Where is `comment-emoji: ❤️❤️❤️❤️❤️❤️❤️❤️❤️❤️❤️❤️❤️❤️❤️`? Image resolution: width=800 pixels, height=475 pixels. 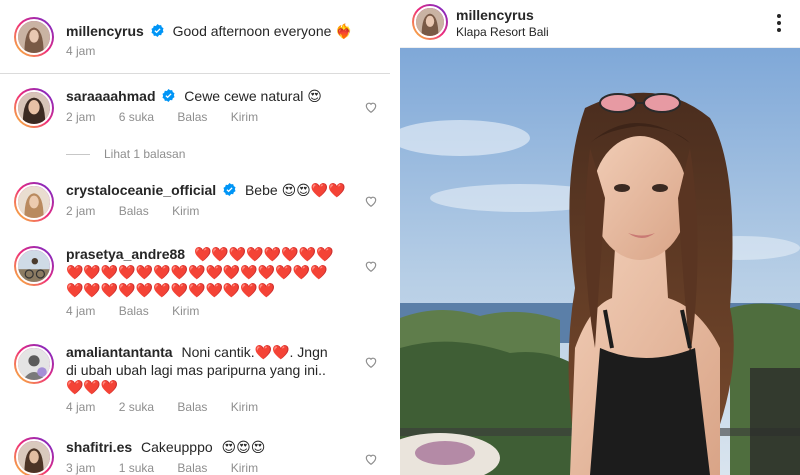 comment-emoji: ❤️❤️❤️❤️❤️❤️❤️❤️❤️❤️❤️❤️❤️❤️❤️ is located at coordinates (197, 272).